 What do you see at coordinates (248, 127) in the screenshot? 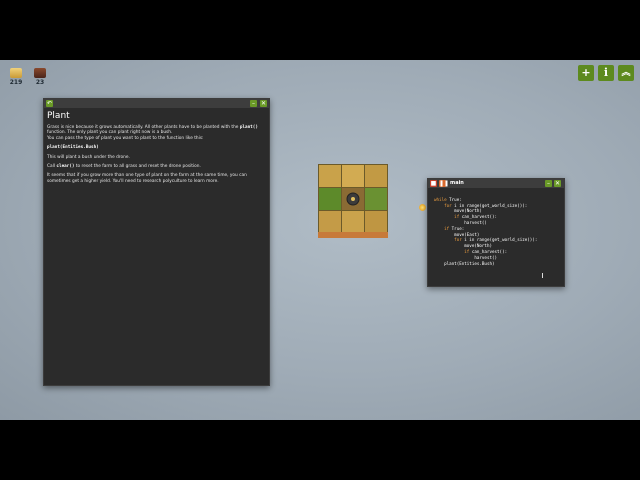
I see `inline-code: plant()` at bounding box center [248, 127].